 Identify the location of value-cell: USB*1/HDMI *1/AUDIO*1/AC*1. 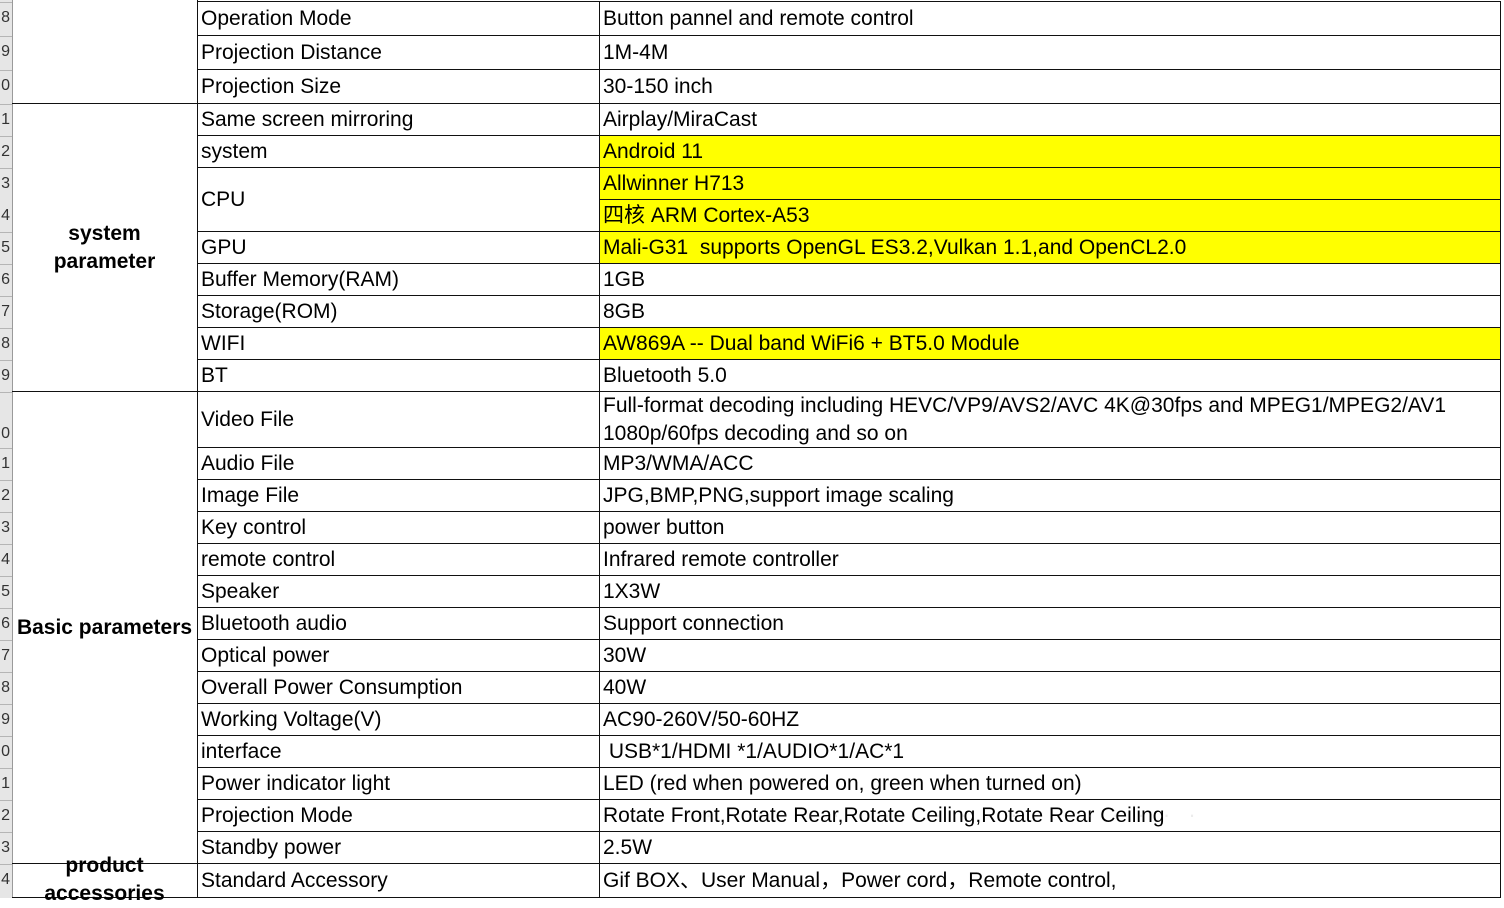
(1050, 752).